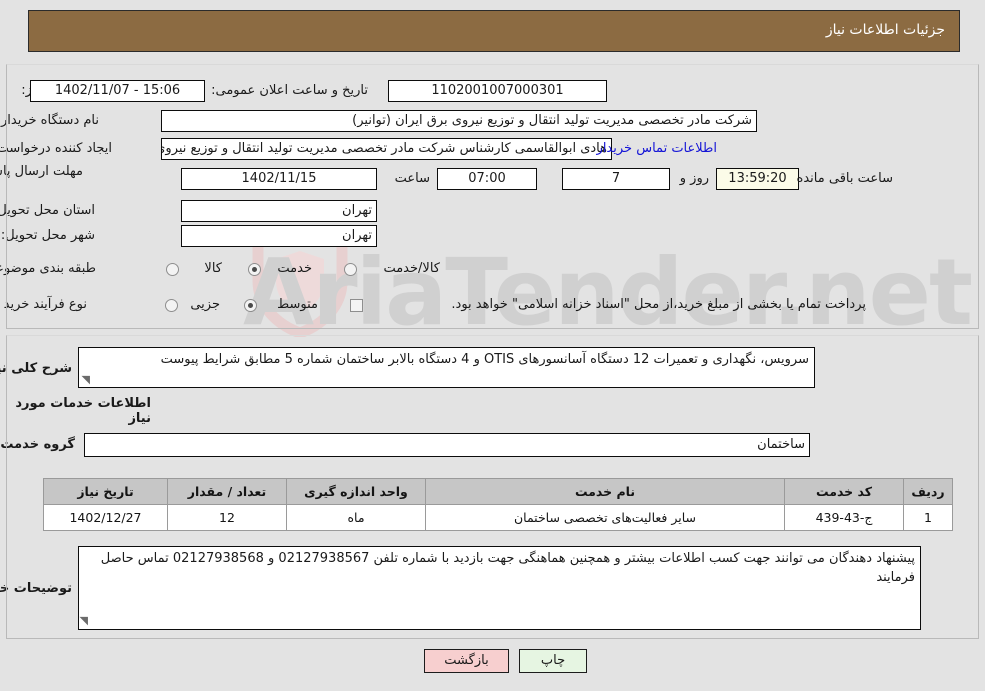 The width and height of the screenshot is (985, 691). Describe the element at coordinates (105, 491) in the screenshot. I see `col-need-date: تاریخ نیاز` at that location.